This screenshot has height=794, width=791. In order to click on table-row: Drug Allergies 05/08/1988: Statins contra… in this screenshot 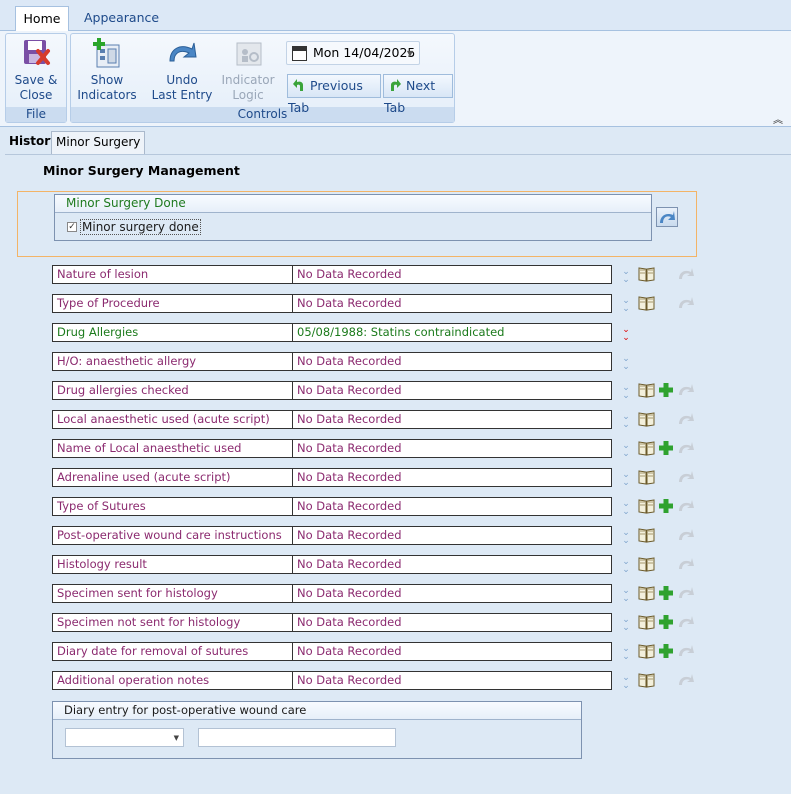, I will do `click(332, 332)`.